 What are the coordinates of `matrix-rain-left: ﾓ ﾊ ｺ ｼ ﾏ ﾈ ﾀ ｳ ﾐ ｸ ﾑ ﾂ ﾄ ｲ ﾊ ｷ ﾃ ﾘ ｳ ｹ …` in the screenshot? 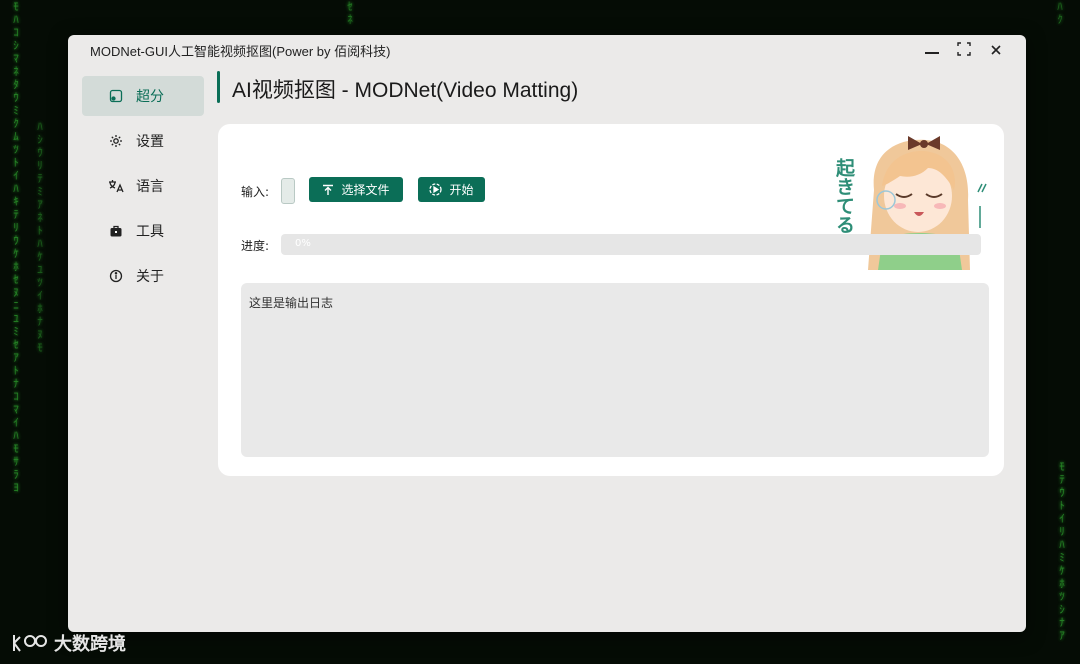 It's located at (16, 247).